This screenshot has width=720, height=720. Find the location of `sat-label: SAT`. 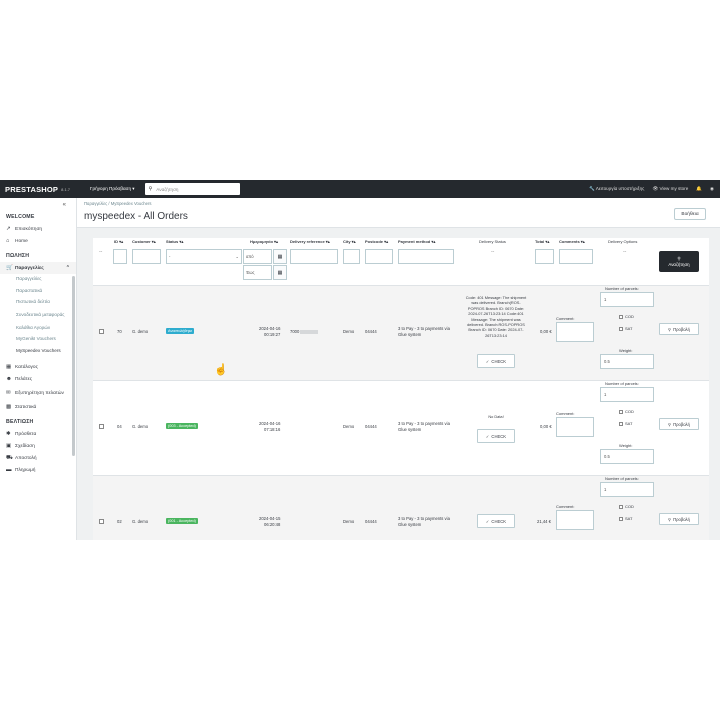

sat-label: SAT is located at coordinates (629, 328).